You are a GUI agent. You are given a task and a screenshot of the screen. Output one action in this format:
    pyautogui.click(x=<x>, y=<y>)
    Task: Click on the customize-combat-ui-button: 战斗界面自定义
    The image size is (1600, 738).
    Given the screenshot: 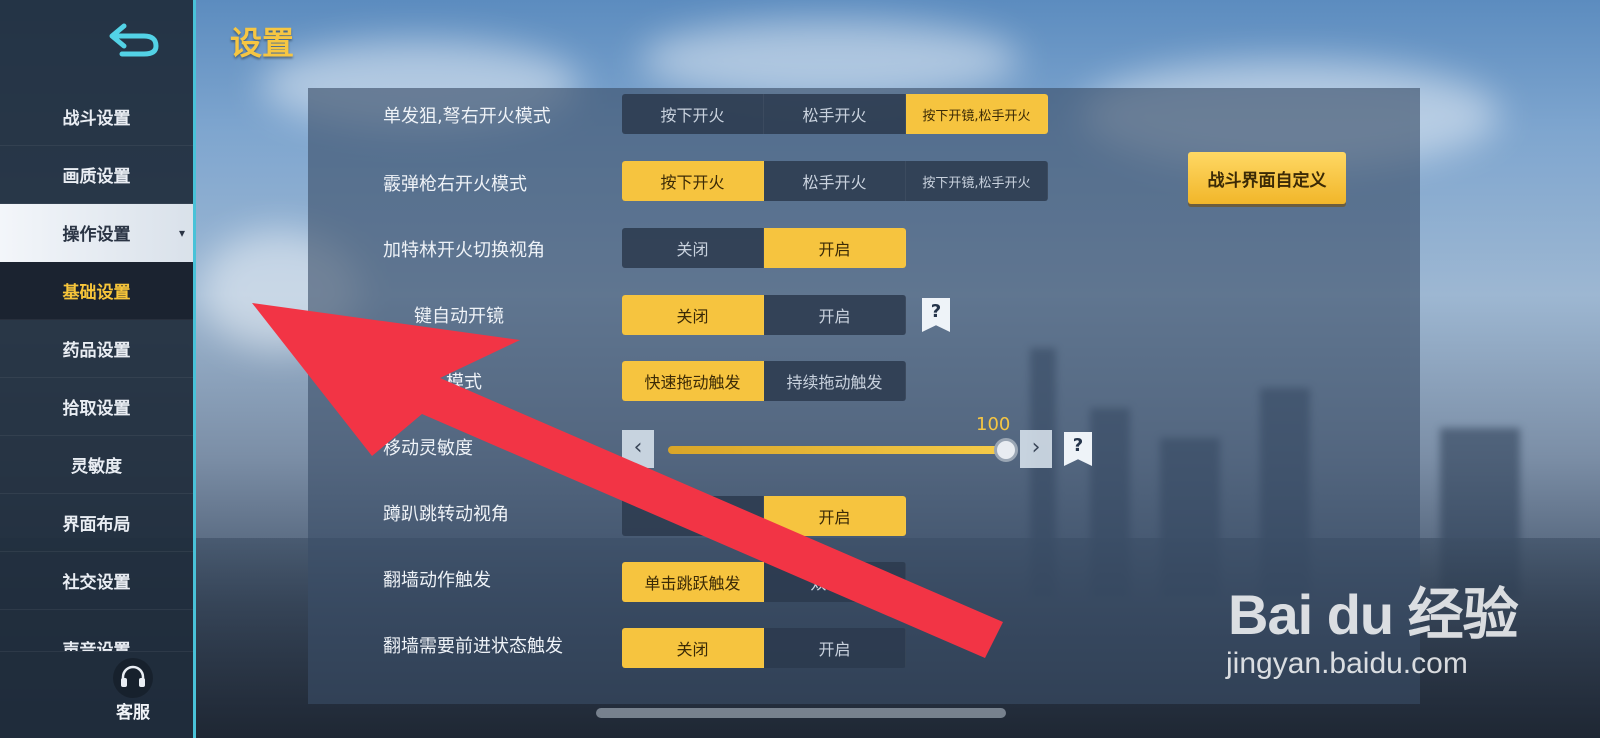 What is the action you would take?
    pyautogui.click(x=1267, y=178)
    